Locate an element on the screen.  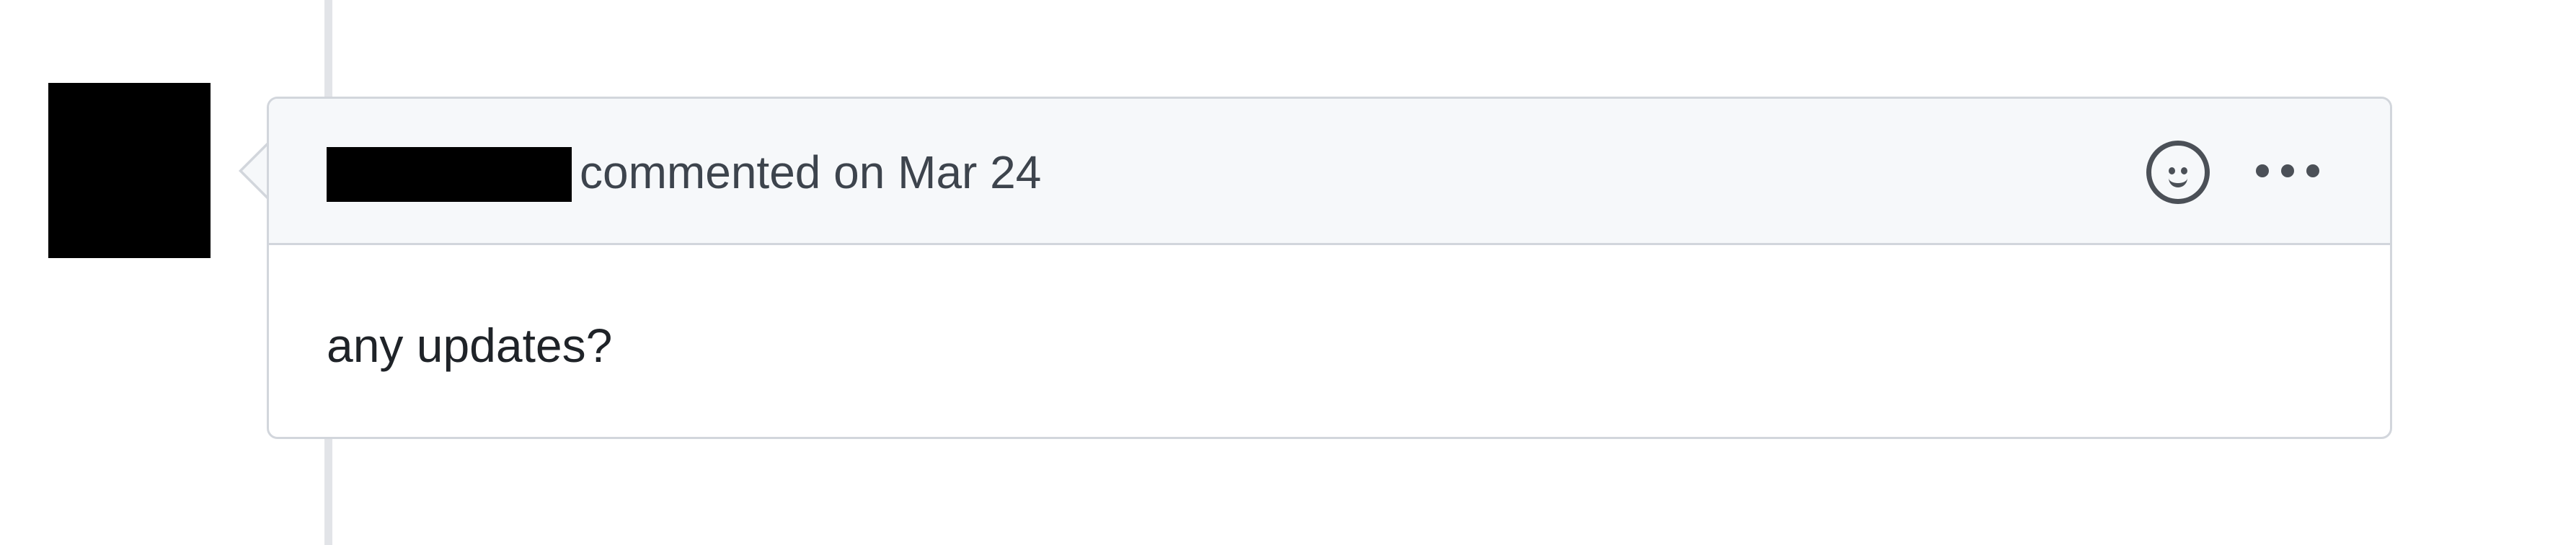
smiley-icon-mouth is located at coordinates (2178, 180).